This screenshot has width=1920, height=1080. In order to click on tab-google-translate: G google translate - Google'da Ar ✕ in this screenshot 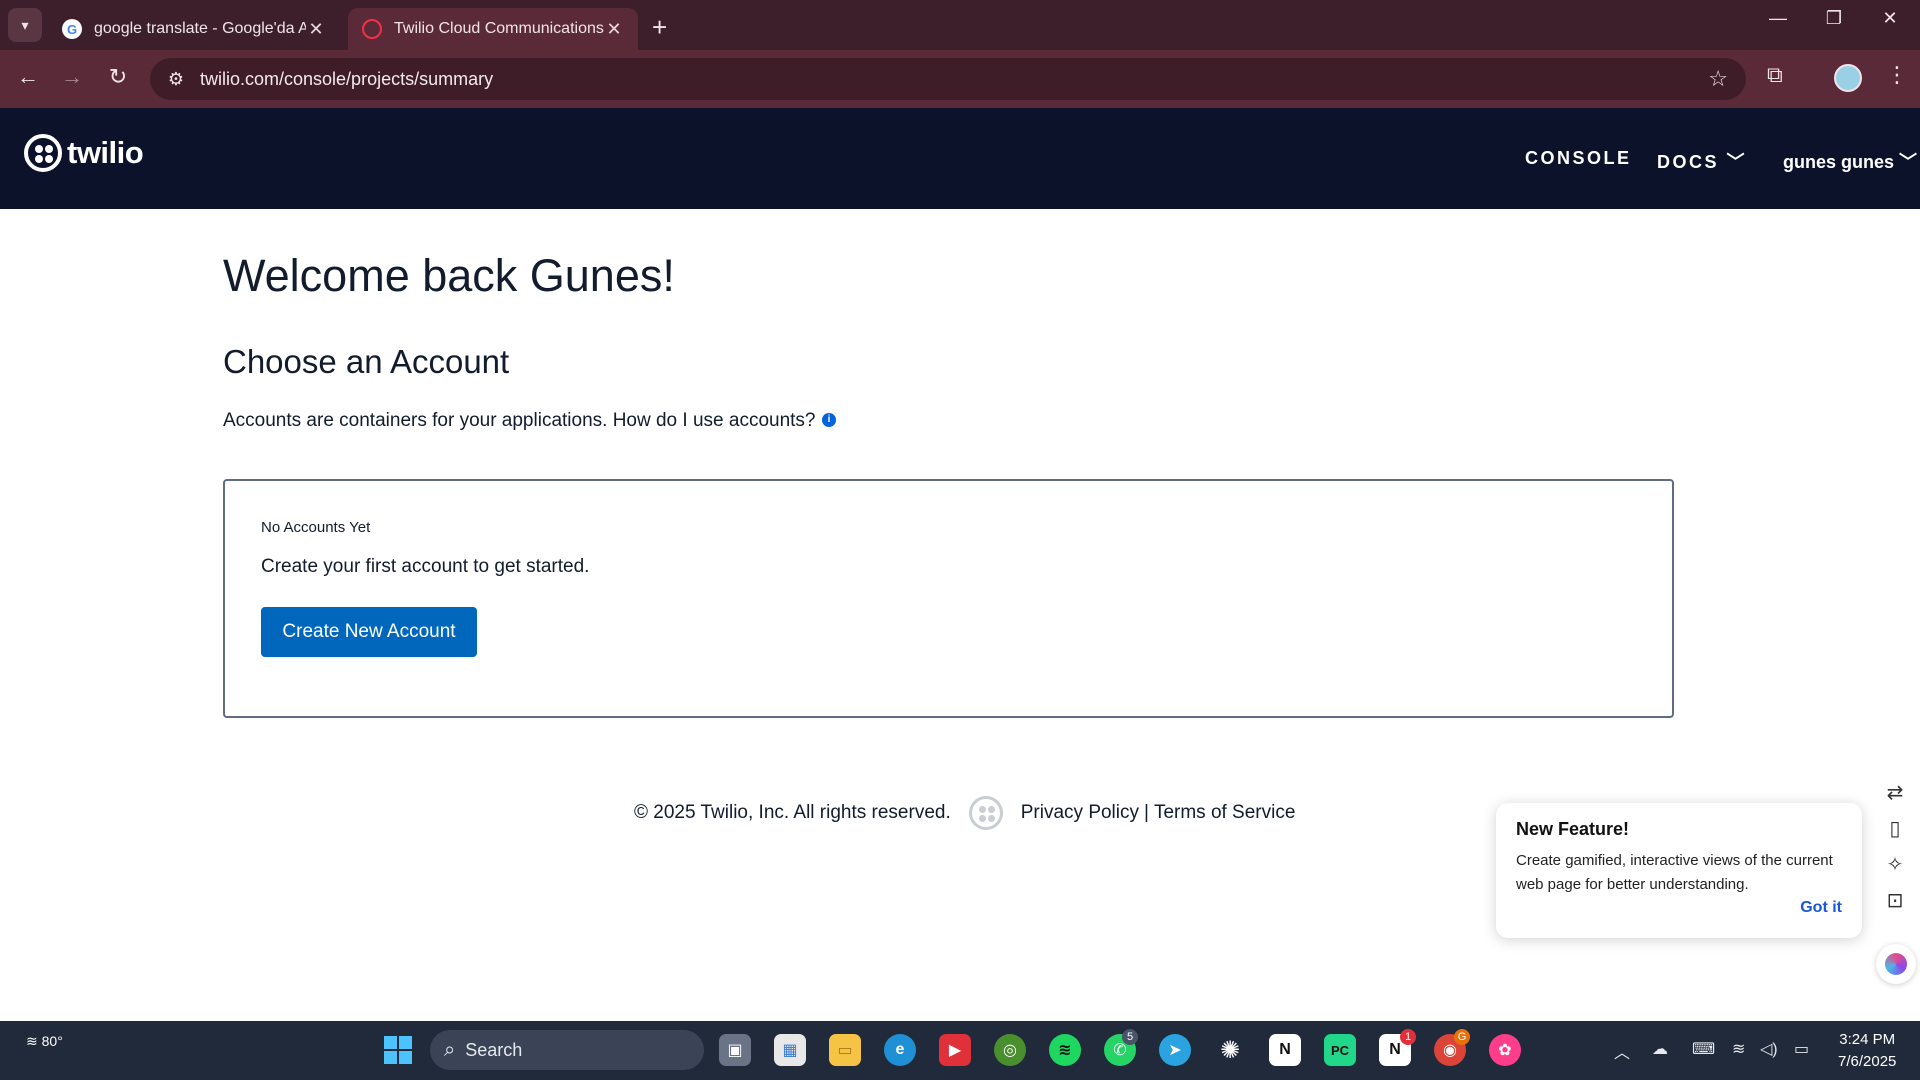, I will do `click(194, 29)`.